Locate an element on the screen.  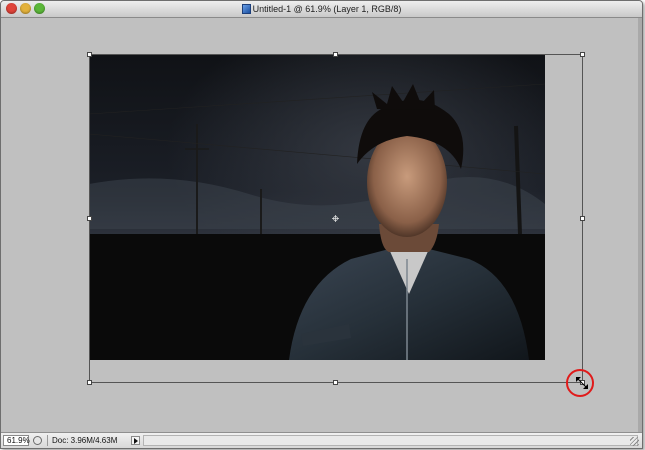
vertical-scrollbar is located at coordinates (640, 225).